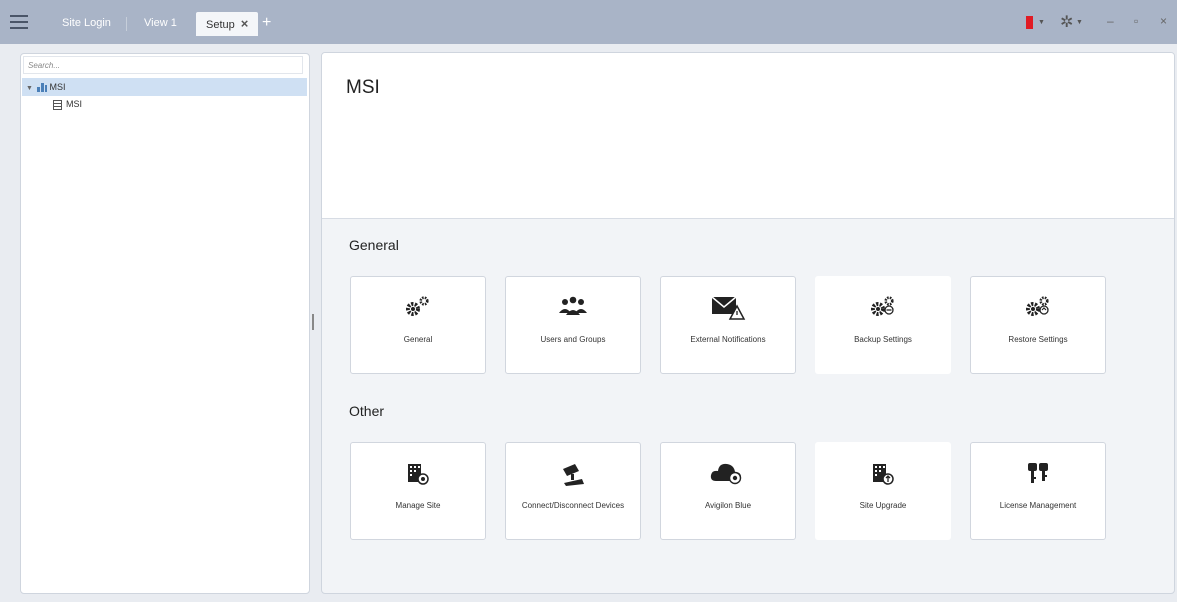  Describe the element at coordinates (573, 491) in the screenshot. I see `connect-disconnect-devices-tile: Connect/Disconnect Devices` at that location.